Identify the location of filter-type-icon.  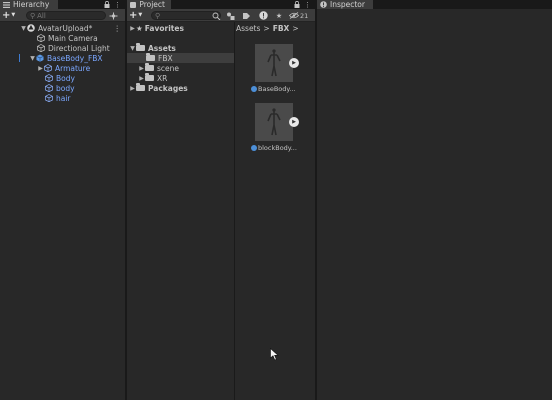
(230, 15).